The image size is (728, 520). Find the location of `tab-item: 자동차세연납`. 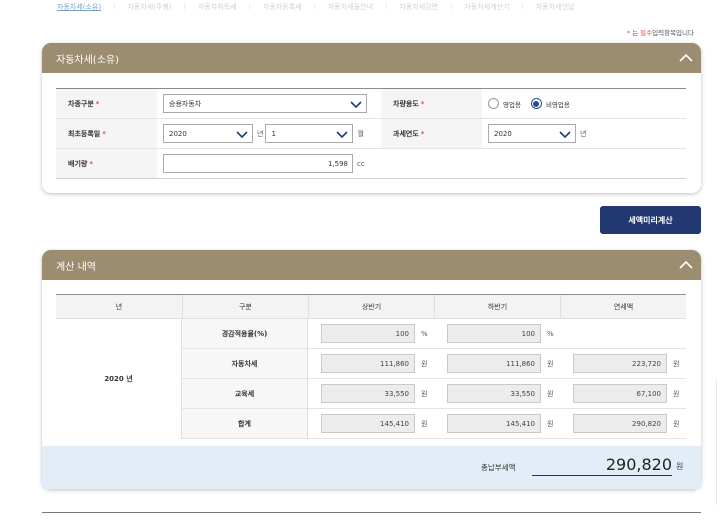

tab-item: 자동차세연납 is located at coordinates (555, 9).